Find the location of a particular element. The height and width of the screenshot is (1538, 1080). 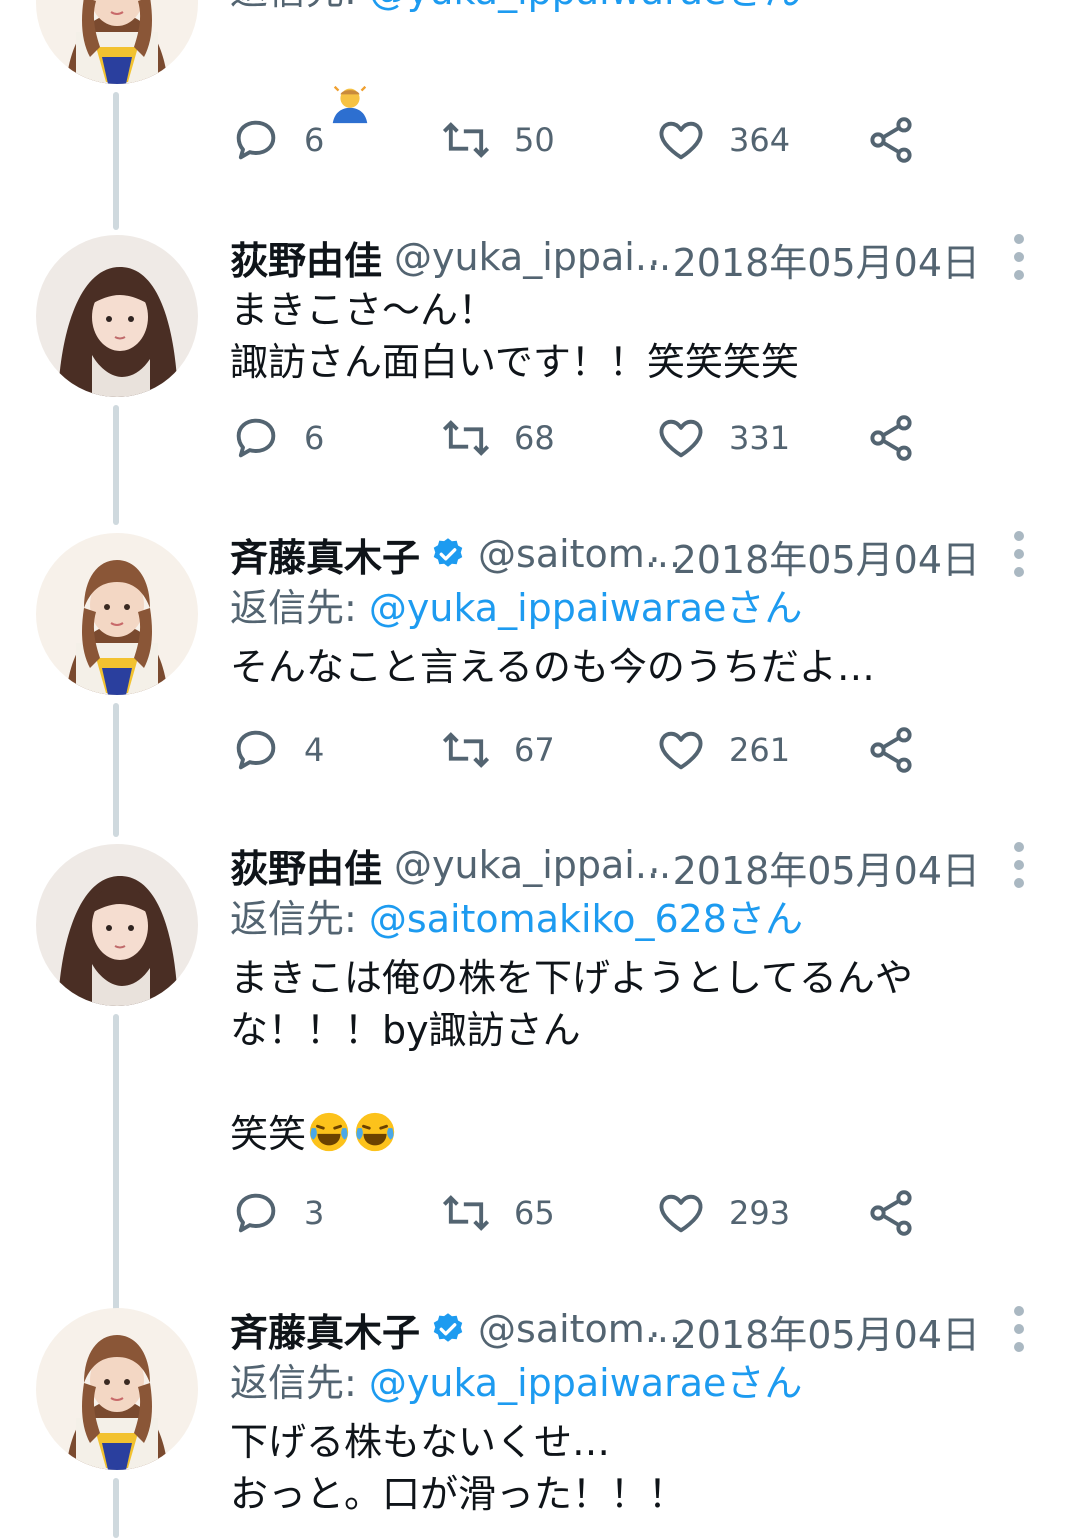

reply-count: 3 is located at coordinates (314, 1213).